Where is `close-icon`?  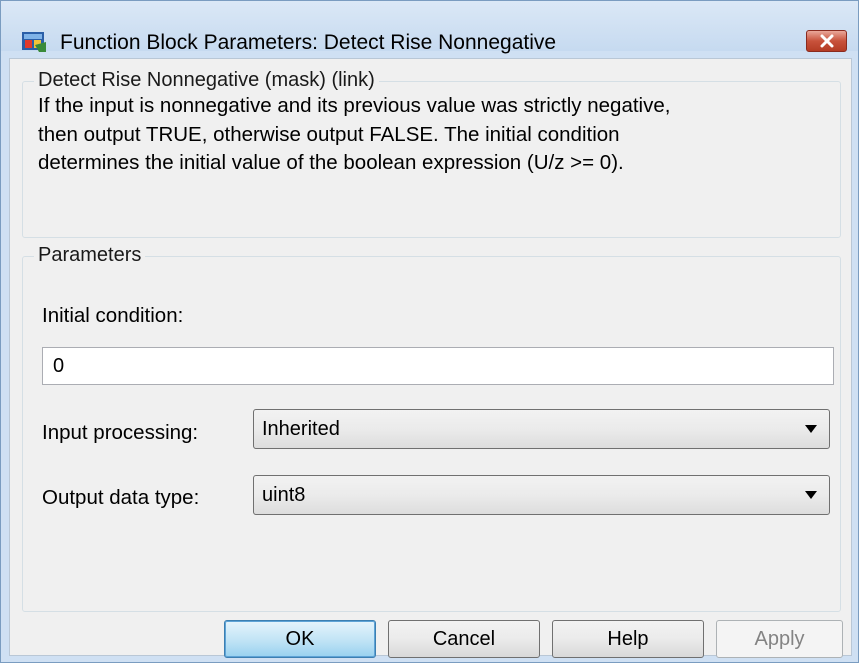
close-icon is located at coordinates (826, 41).